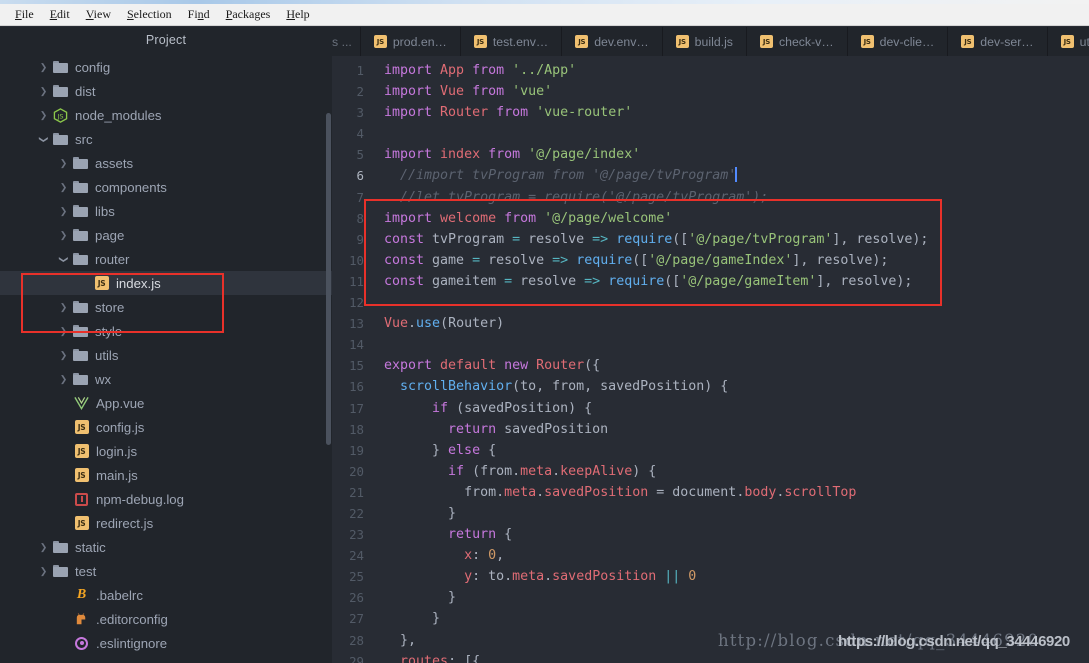 The image size is (1089, 663). I want to click on code-line: 24 x: 0,, so click(710, 555).